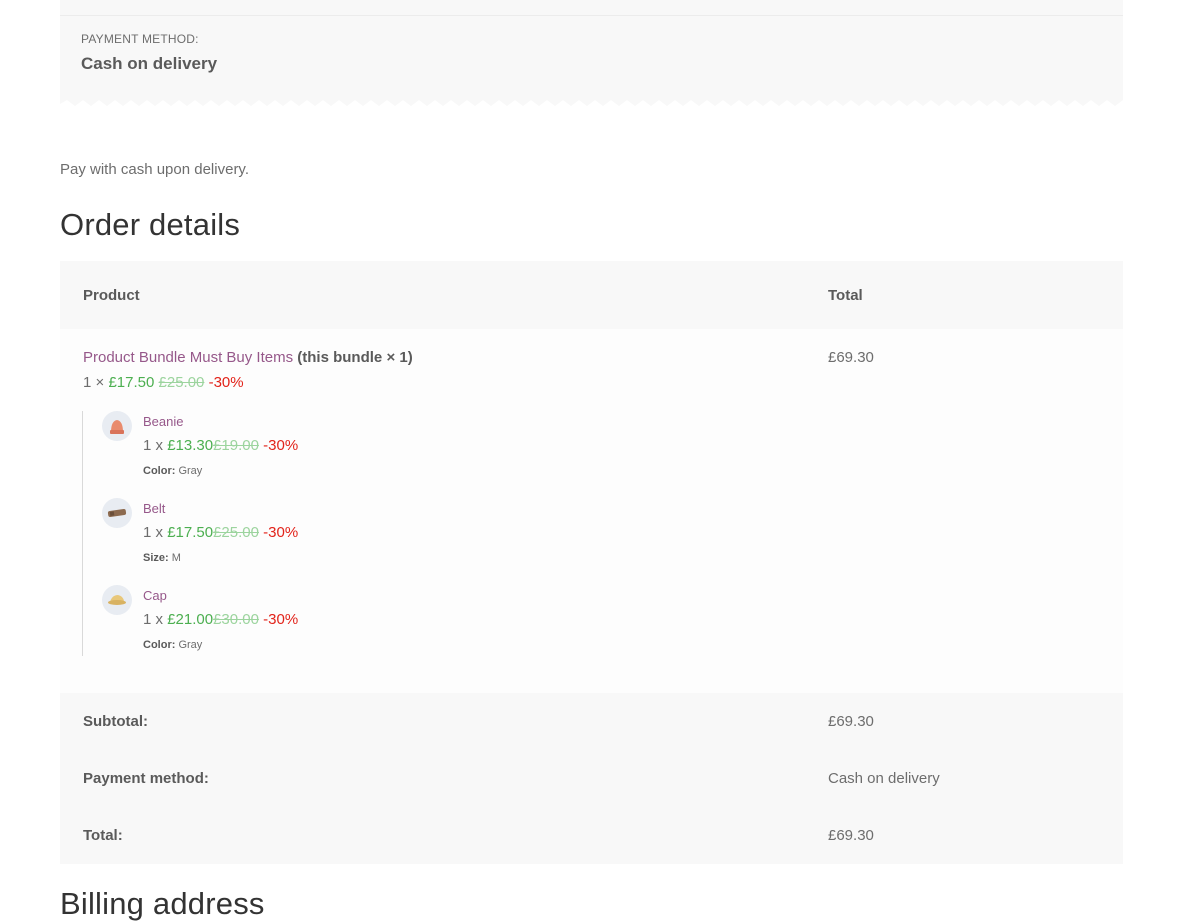  I want to click on sale-price: £21.00, so click(190, 619).